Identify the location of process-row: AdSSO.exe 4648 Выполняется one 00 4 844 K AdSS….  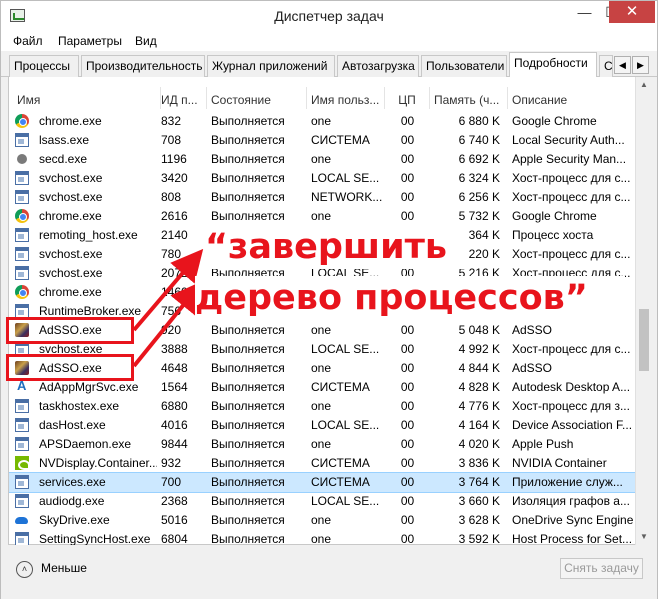
(322, 368).